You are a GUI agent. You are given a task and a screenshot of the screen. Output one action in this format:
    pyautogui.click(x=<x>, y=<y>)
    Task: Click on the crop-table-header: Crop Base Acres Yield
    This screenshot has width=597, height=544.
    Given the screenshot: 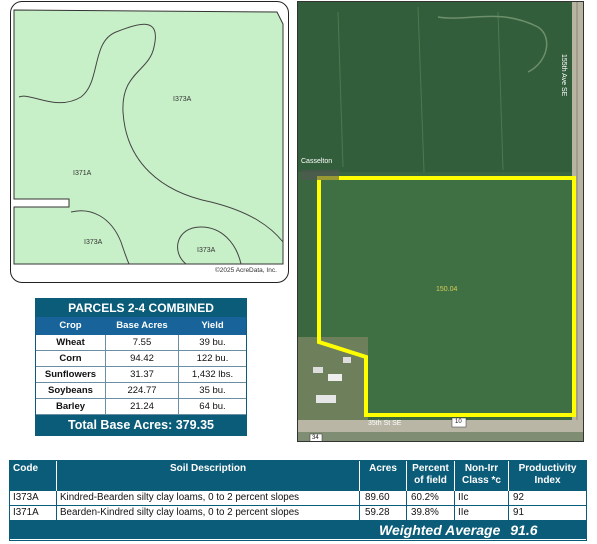 What is the action you would take?
    pyautogui.click(x=141, y=326)
    